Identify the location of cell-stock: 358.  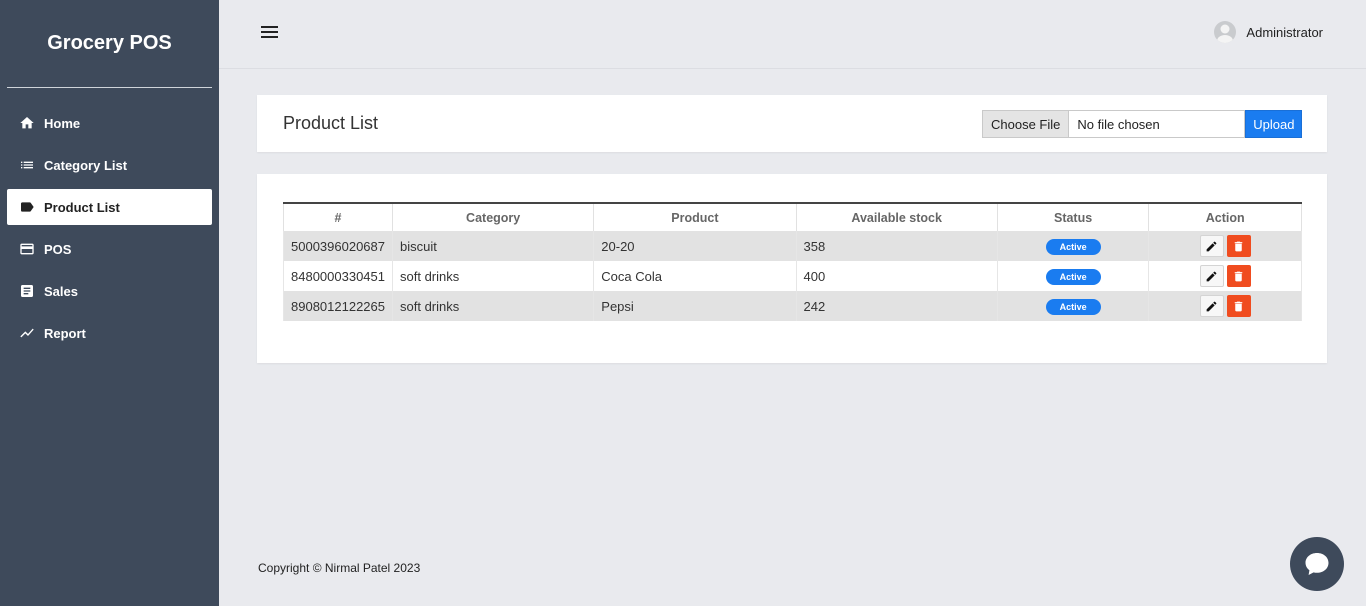
(896, 246).